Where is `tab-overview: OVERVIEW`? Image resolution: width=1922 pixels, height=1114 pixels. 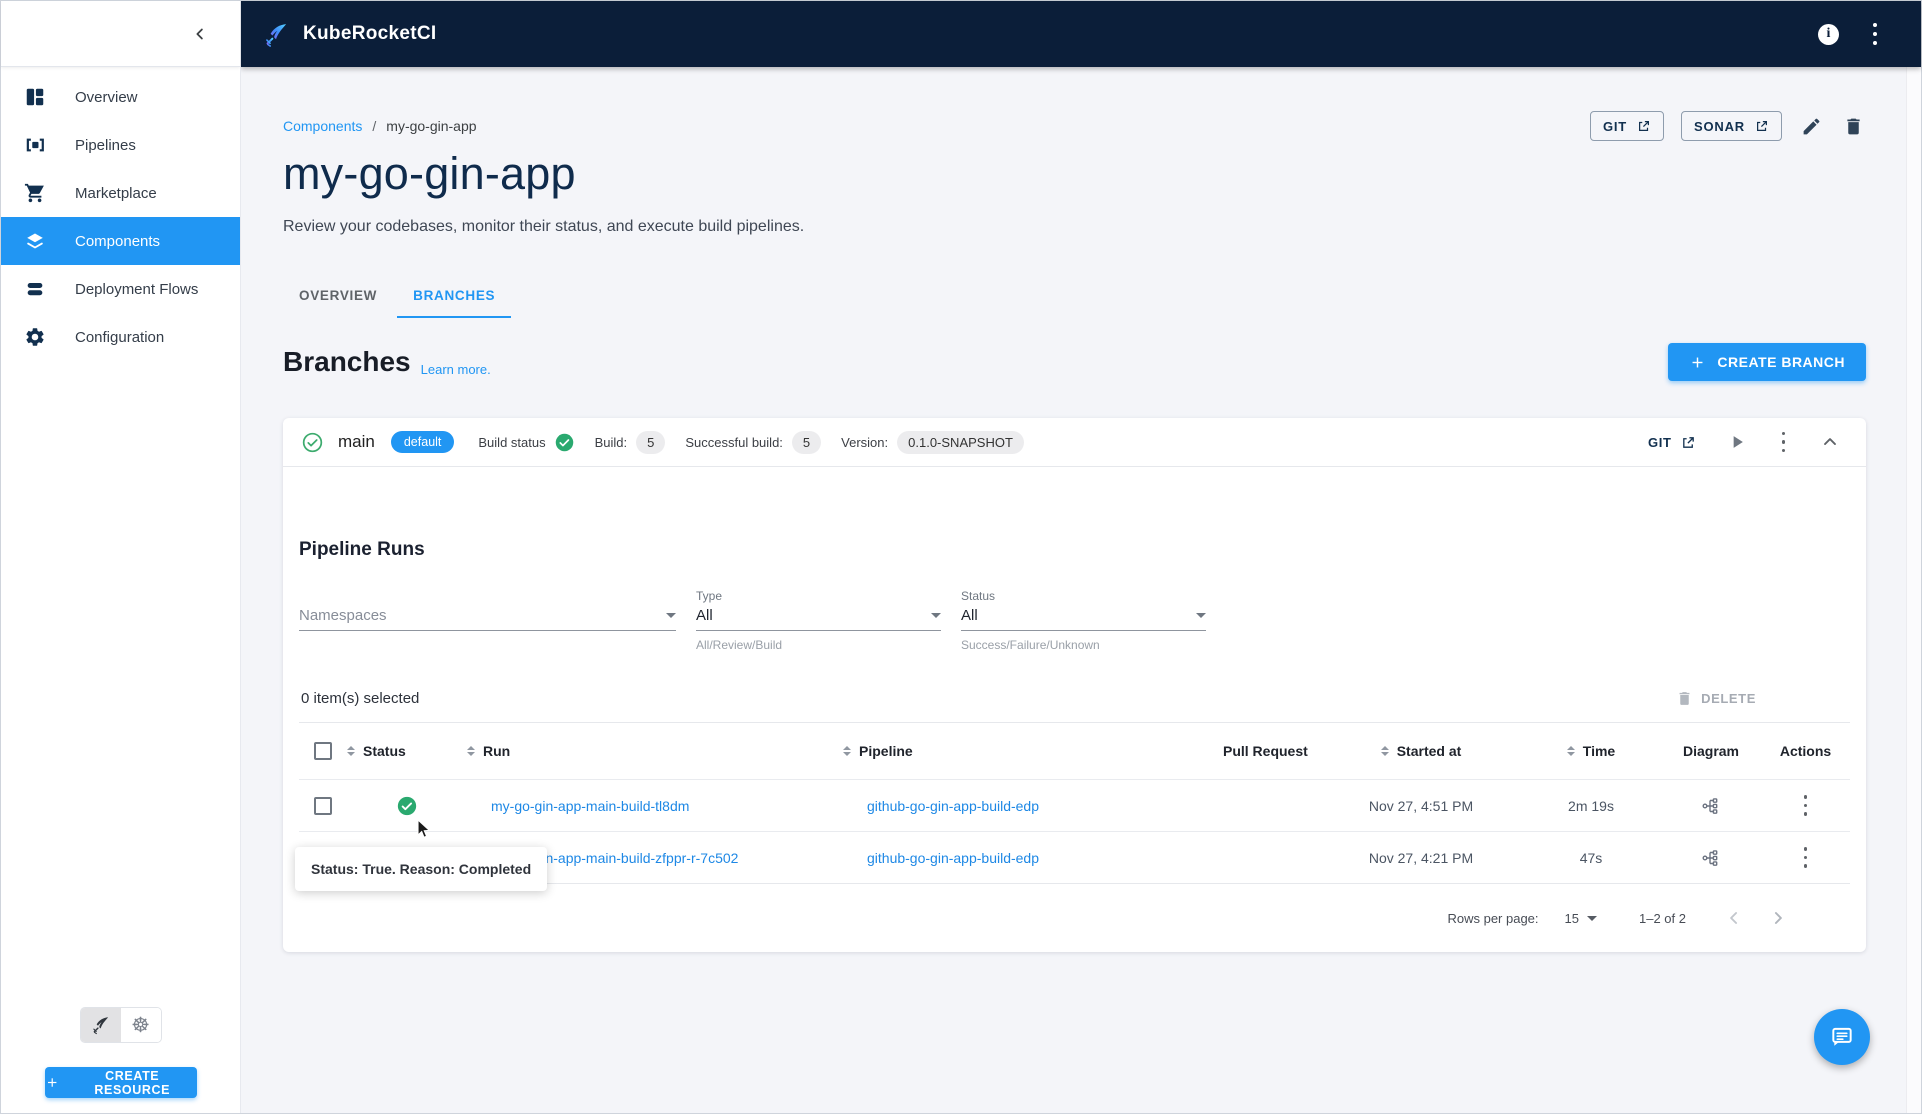 tab-overview: OVERVIEW is located at coordinates (338, 296).